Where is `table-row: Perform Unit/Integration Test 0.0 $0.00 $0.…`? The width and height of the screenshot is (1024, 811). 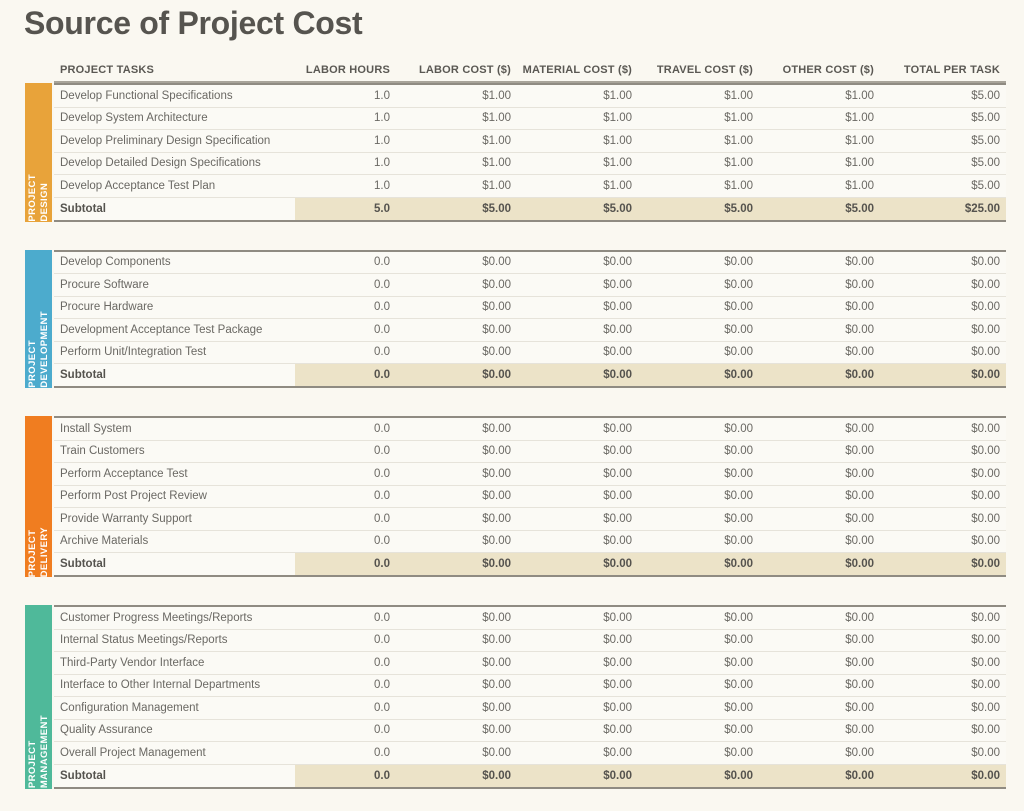 table-row: Perform Unit/Integration Test 0.0 $0.00 $0.… is located at coordinates (530, 352).